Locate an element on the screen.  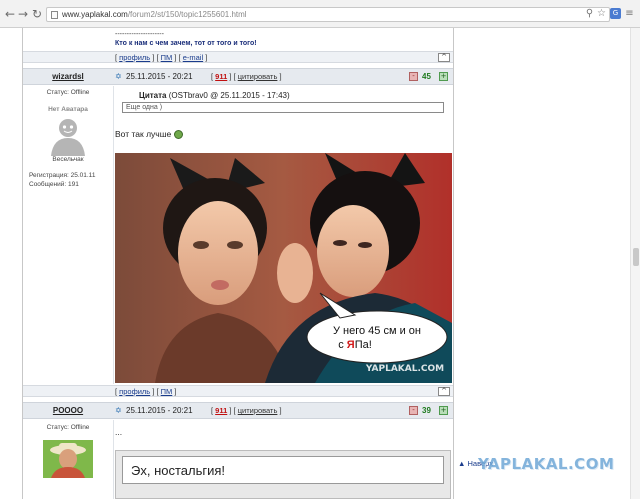
back-arrow-icon: ← is located at coordinates (10, 14).